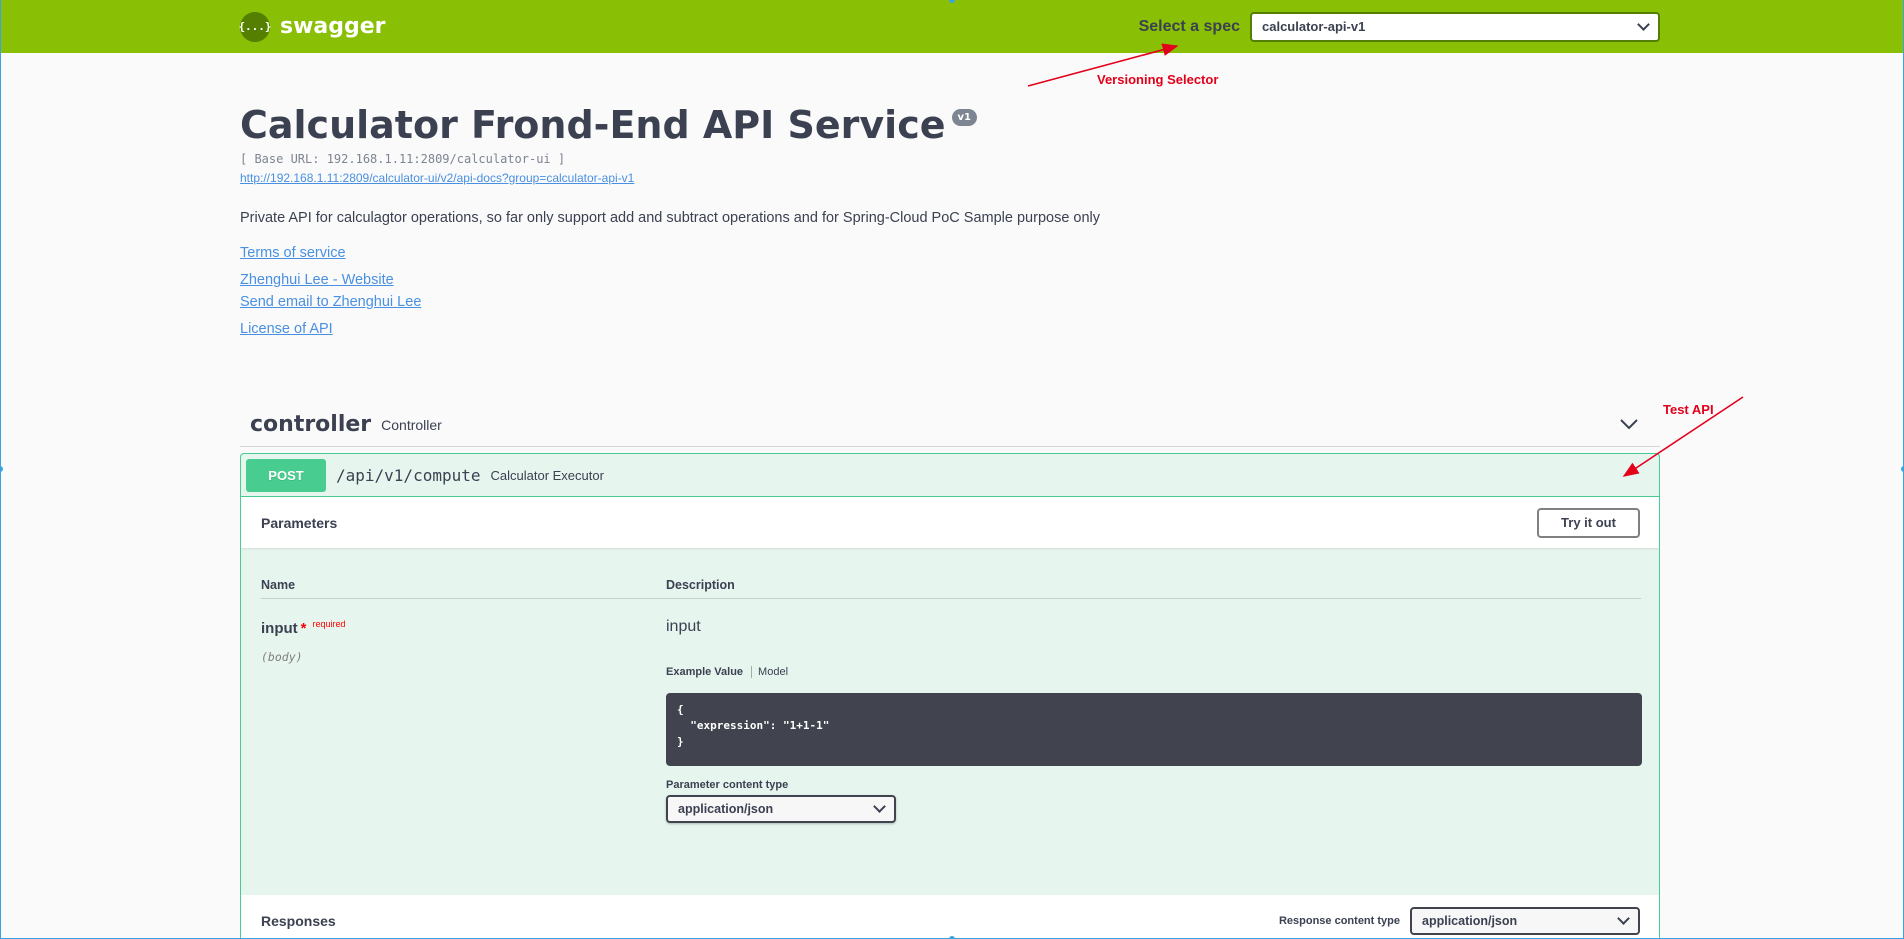 The width and height of the screenshot is (1904, 939). I want to click on parameter-name: input * required, so click(303, 628).